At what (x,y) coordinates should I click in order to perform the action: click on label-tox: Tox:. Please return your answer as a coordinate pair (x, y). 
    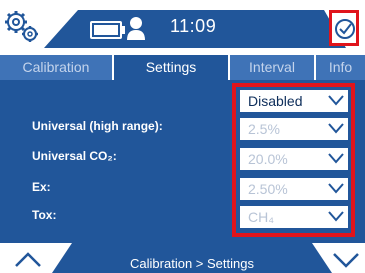
    Looking at the image, I should click on (44, 215).